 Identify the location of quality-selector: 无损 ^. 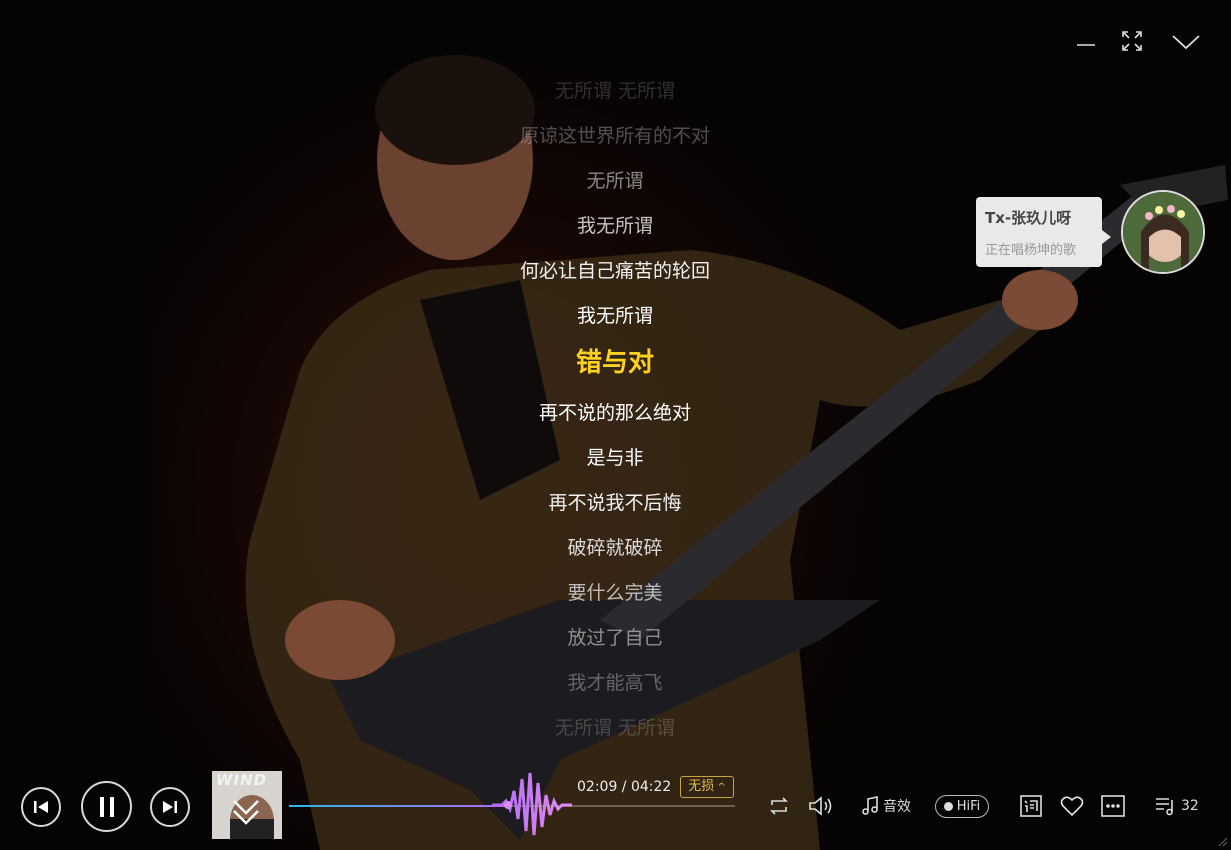
(707, 787).